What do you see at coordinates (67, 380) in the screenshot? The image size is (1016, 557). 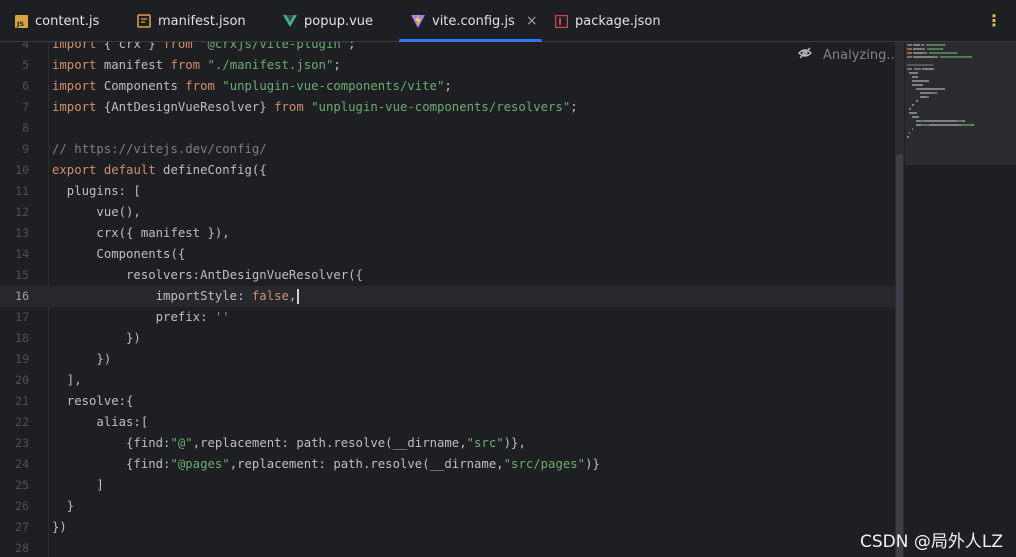 I see `code-text: ],` at bounding box center [67, 380].